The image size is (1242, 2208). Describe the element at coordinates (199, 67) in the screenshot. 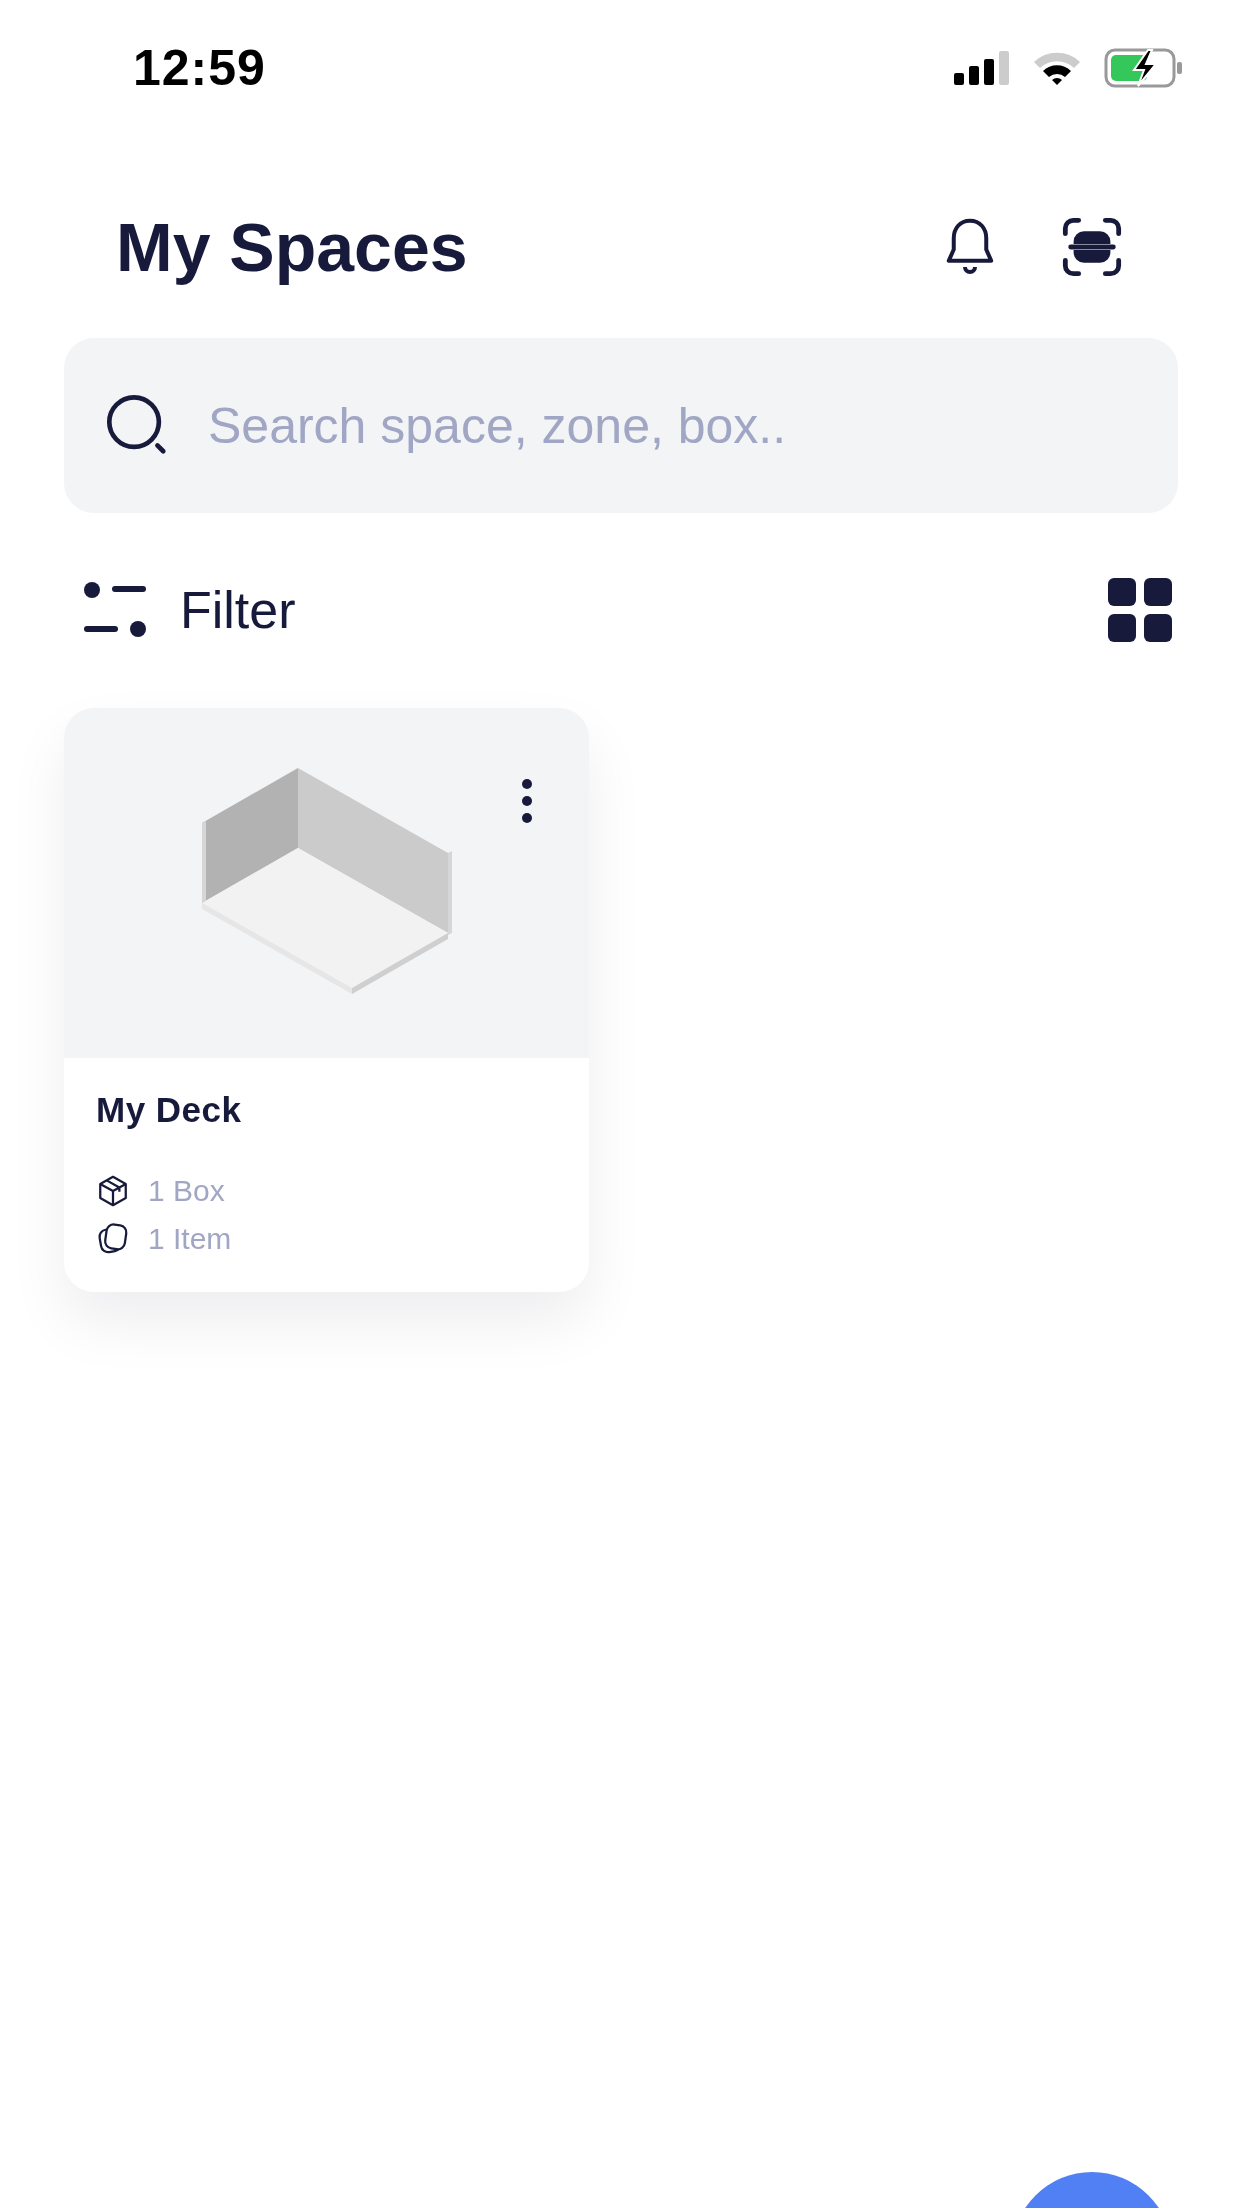

I see `status-time: 12:59` at that location.